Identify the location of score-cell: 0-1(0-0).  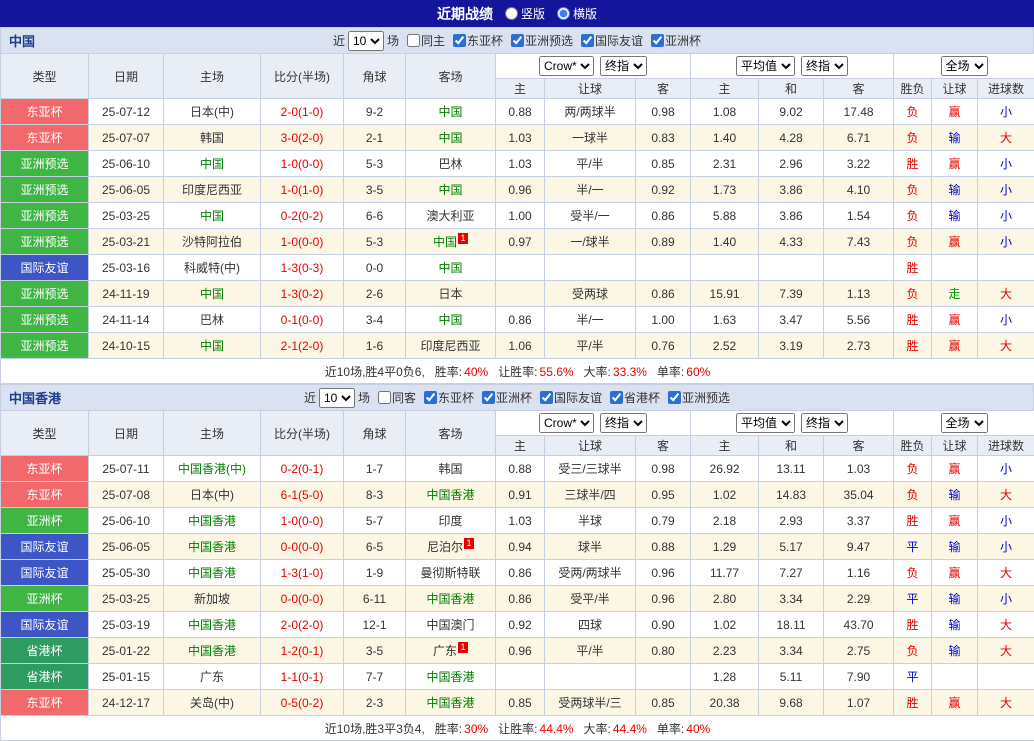
(302, 320).